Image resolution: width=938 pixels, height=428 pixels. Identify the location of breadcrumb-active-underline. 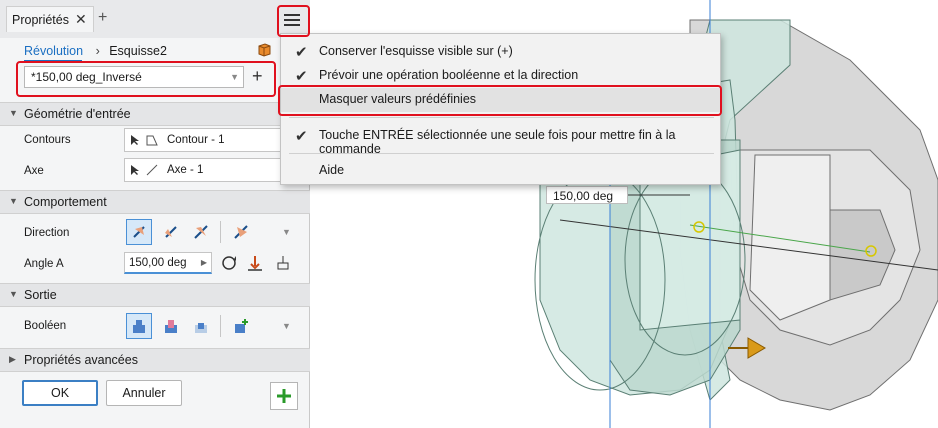
(53, 61).